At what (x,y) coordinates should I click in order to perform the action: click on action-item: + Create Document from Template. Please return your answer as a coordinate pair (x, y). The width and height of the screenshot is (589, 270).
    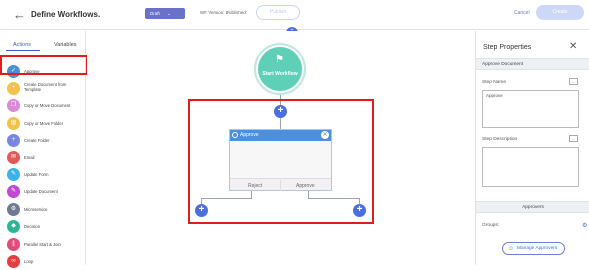
    Looking at the image, I should click on (43, 88).